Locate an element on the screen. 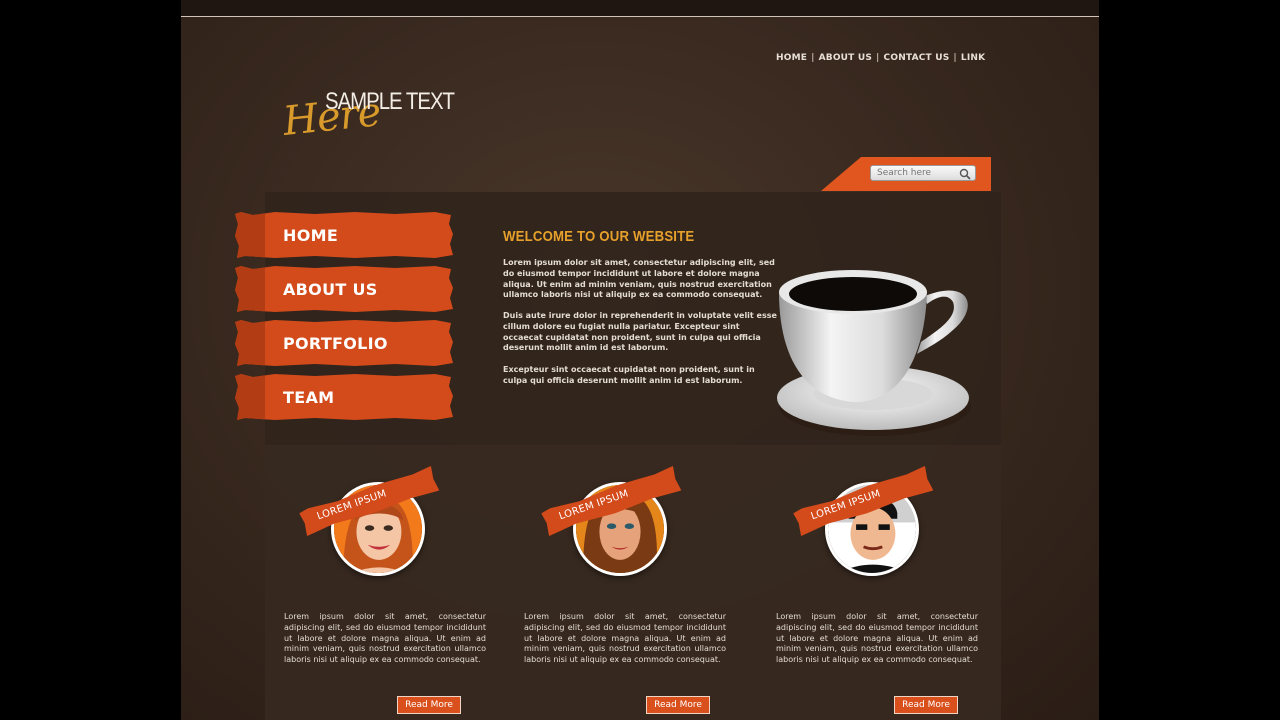  menu-item-label: PORTFOLIO is located at coordinates (335, 343).